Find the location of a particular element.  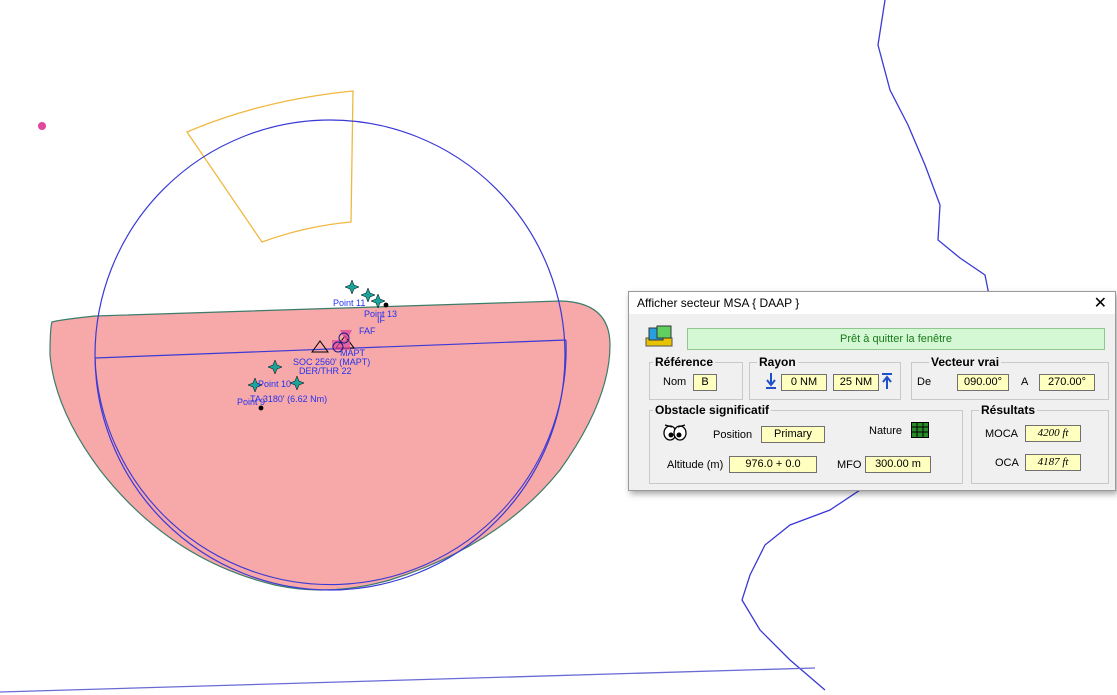

vecteur-title: Vecteur vrai is located at coordinates (965, 362).